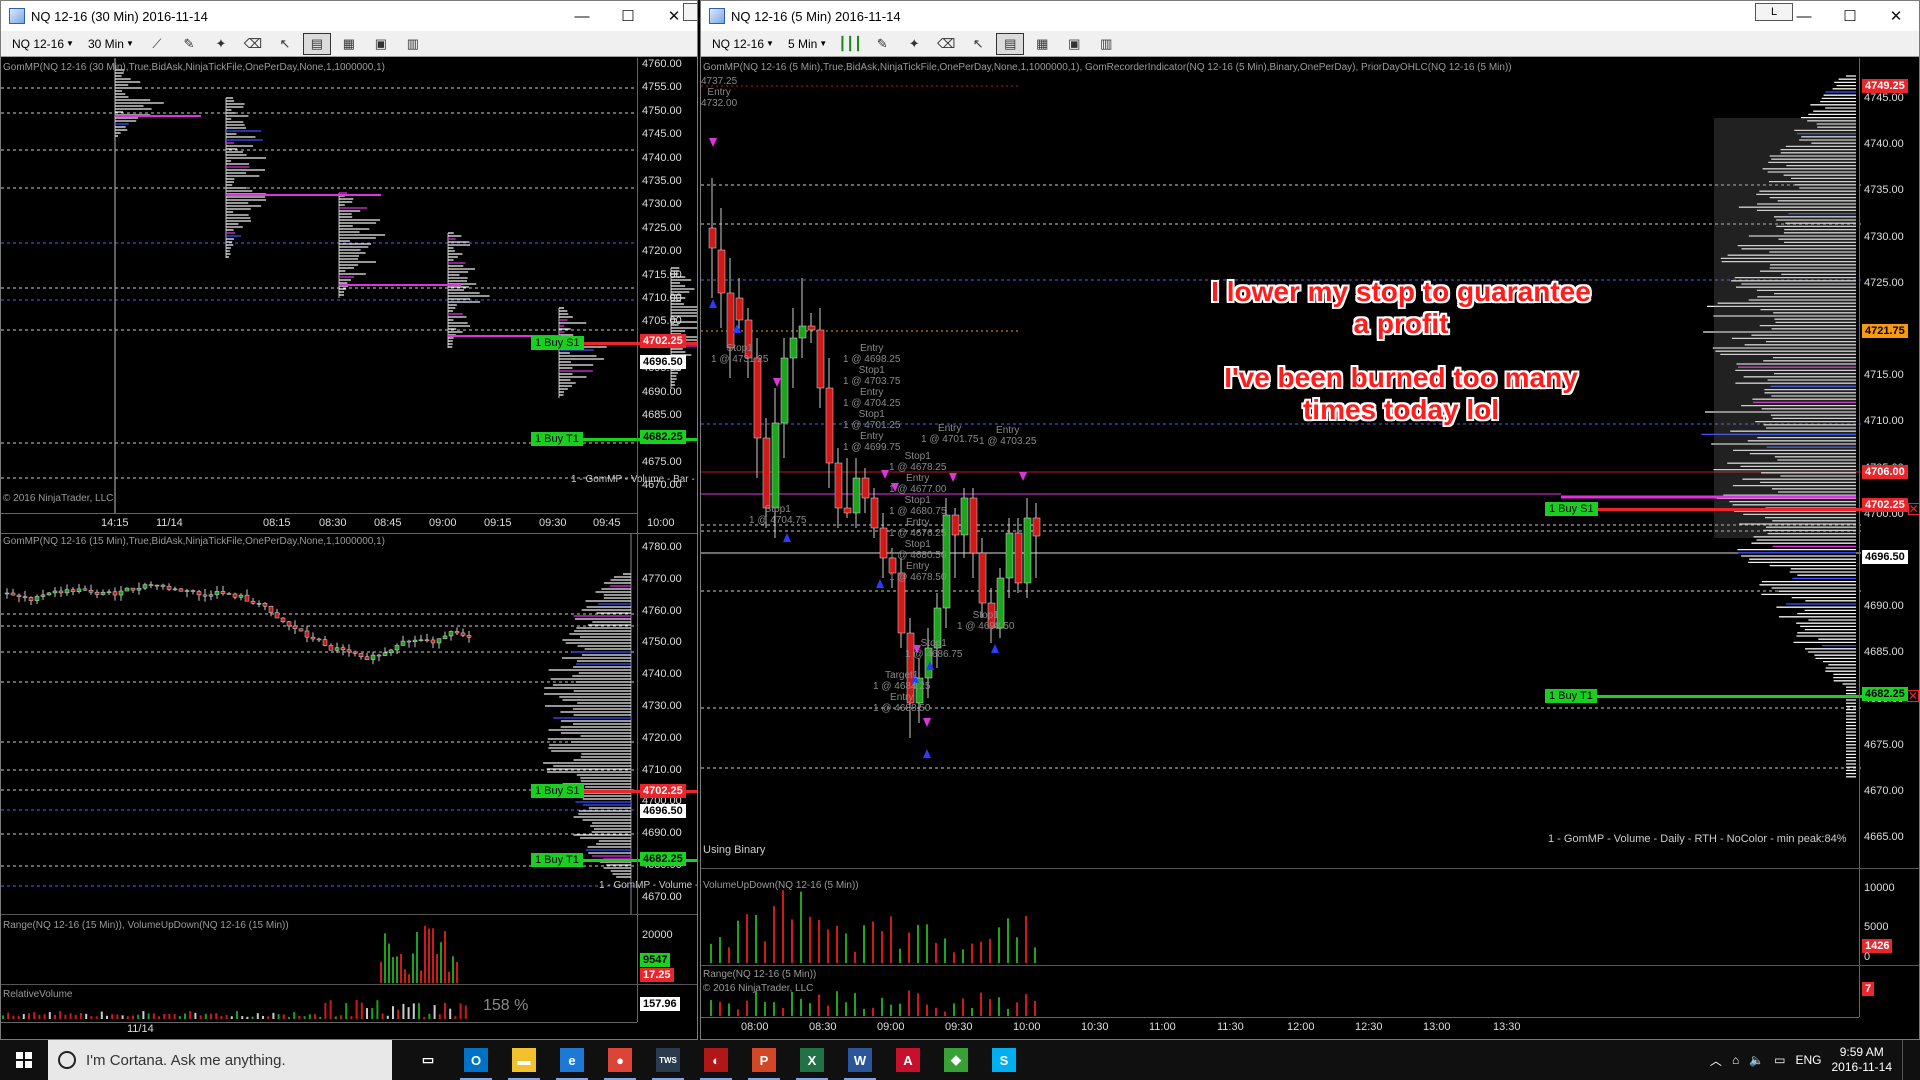 This screenshot has height=1080, width=1920. I want to click on taskbar-app-task-view: ▭, so click(428, 1060).